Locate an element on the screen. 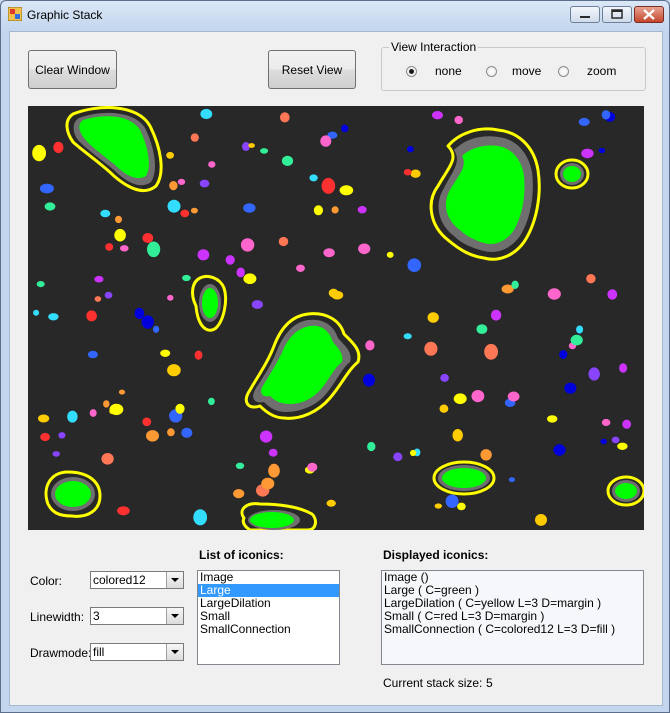  drawmode-combobox: fill is located at coordinates (137, 652).